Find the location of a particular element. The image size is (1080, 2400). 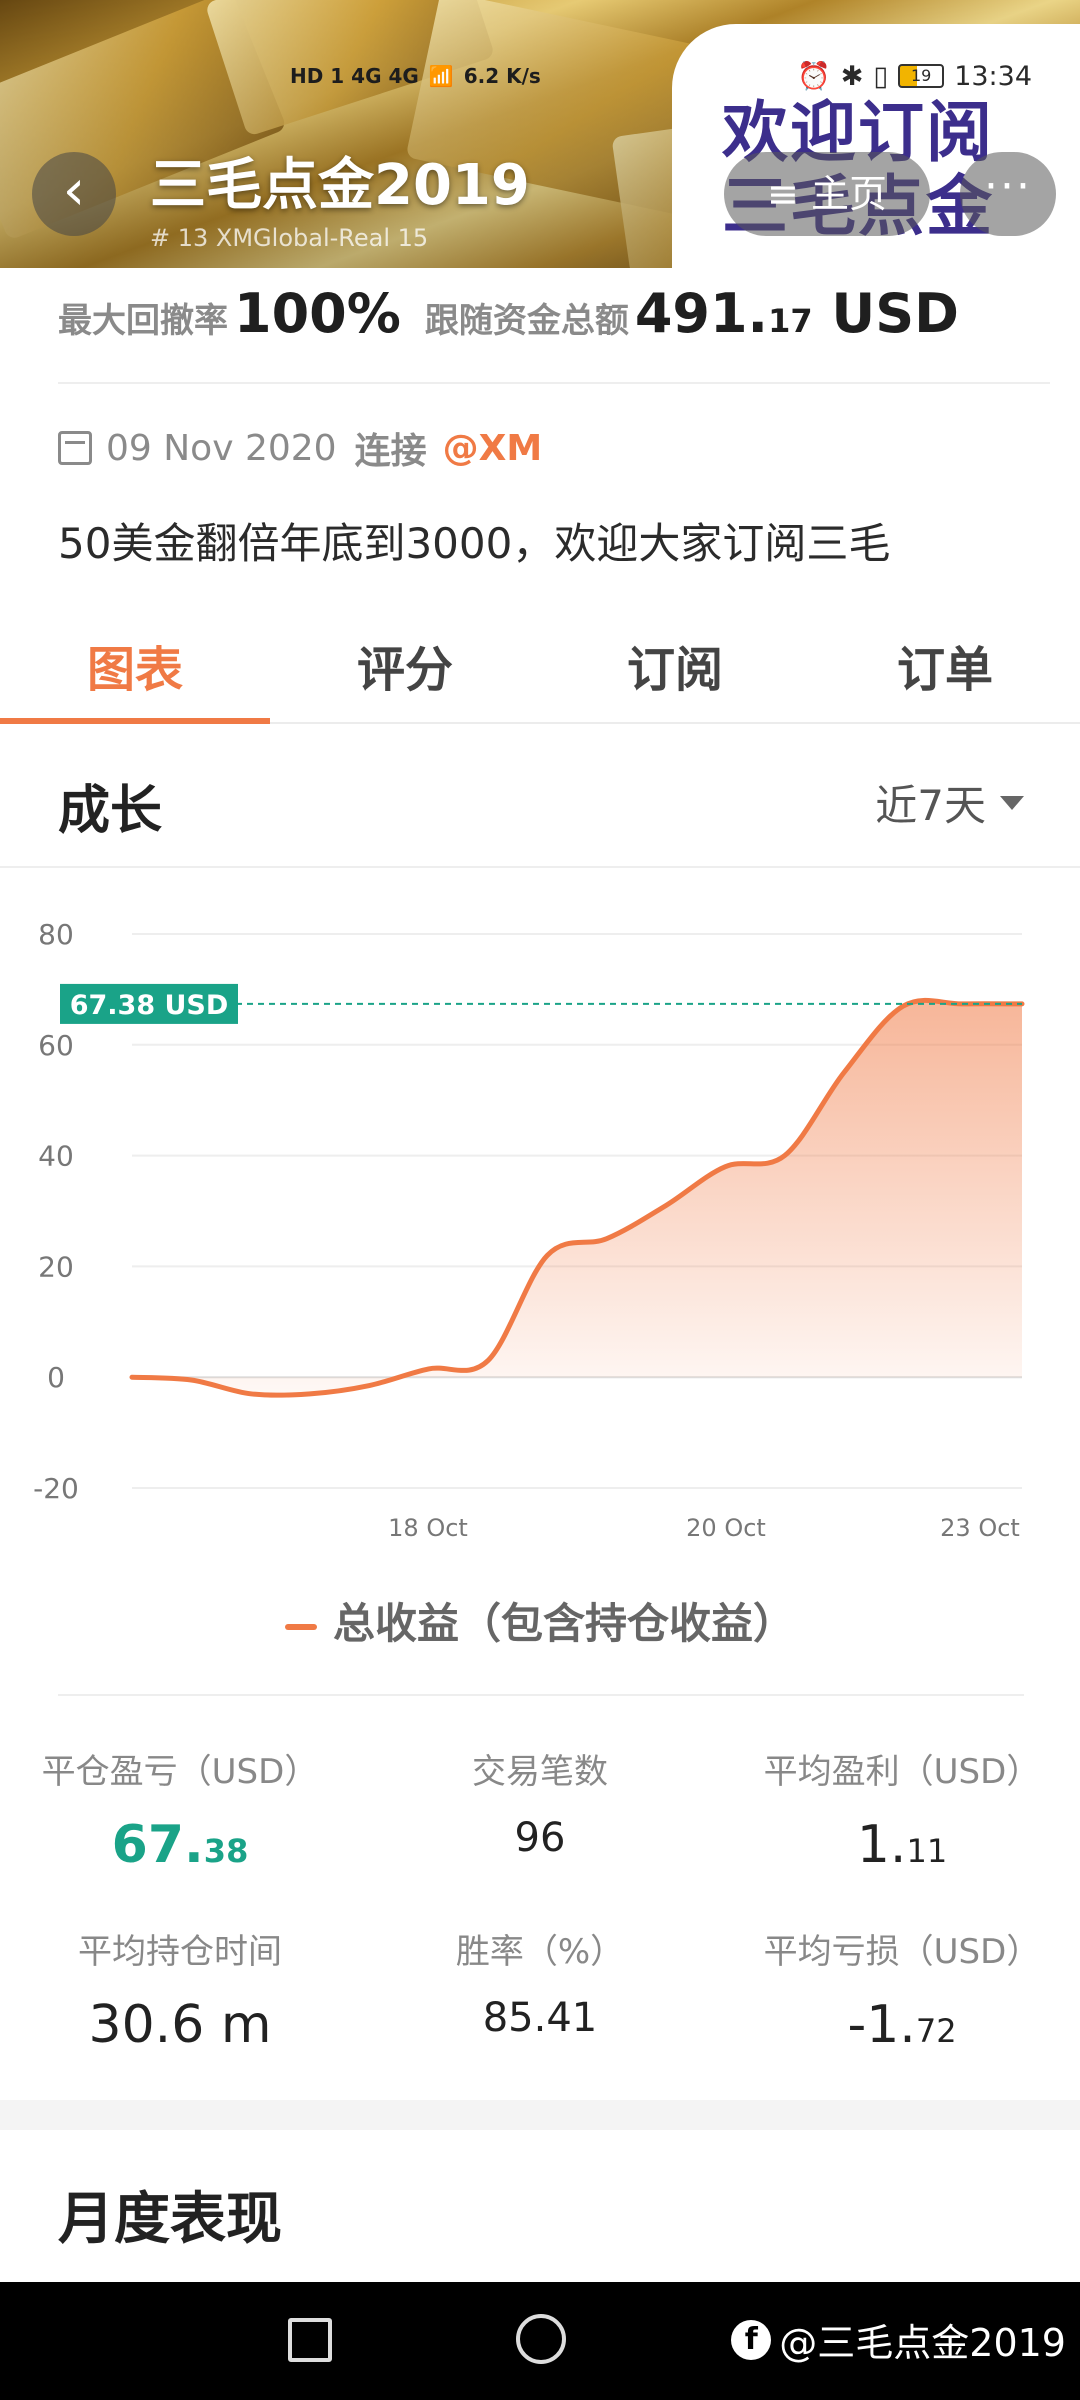

watermark-text: @三毛点金2019 is located at coordinates (922, 2343).